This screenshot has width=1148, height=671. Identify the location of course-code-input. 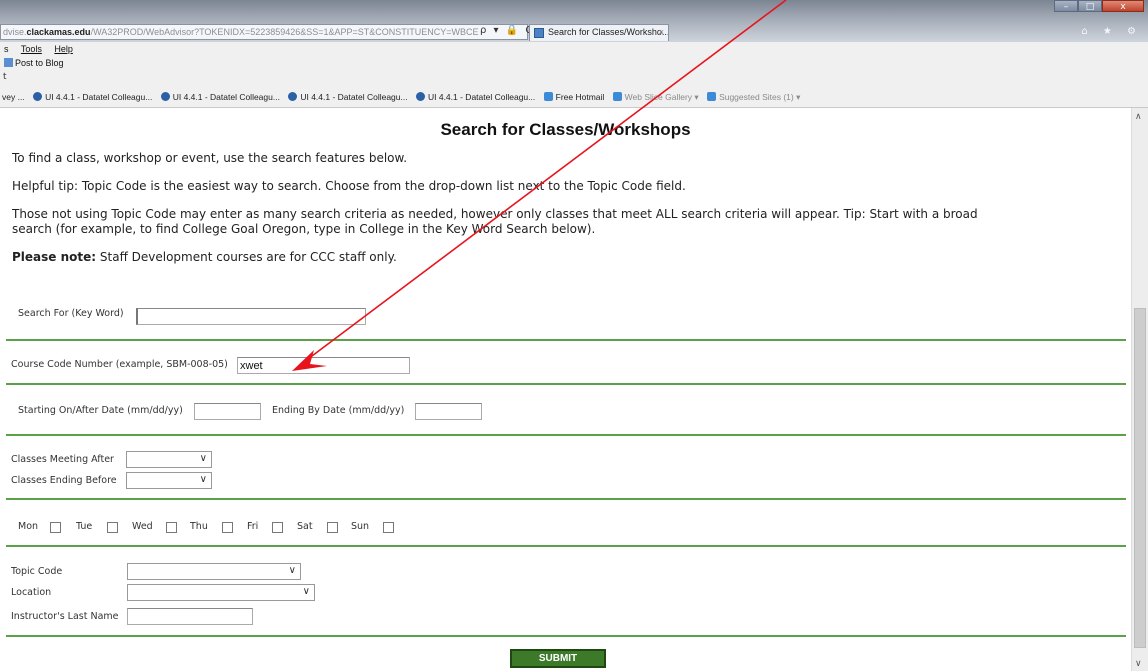
(323, 365).